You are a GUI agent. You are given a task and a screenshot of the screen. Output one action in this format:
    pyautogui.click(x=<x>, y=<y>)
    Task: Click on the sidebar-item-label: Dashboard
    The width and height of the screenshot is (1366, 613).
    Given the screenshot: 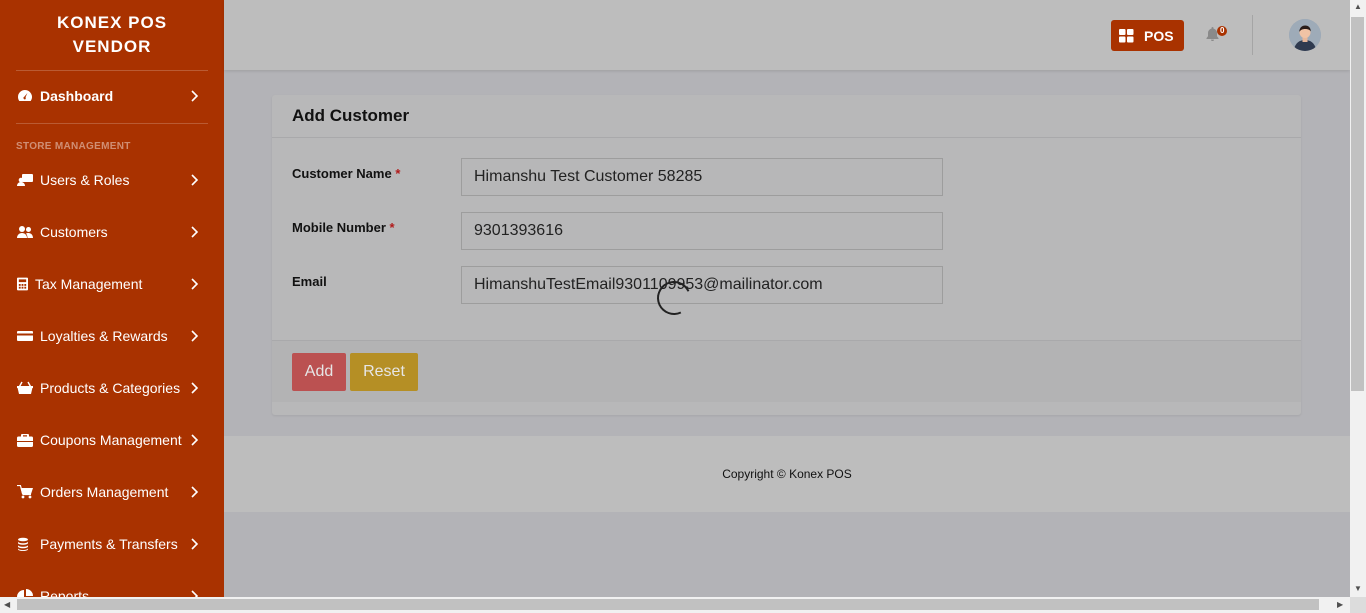 What is the action you would take?
    pyautogui.click(x=77, y=96)
    